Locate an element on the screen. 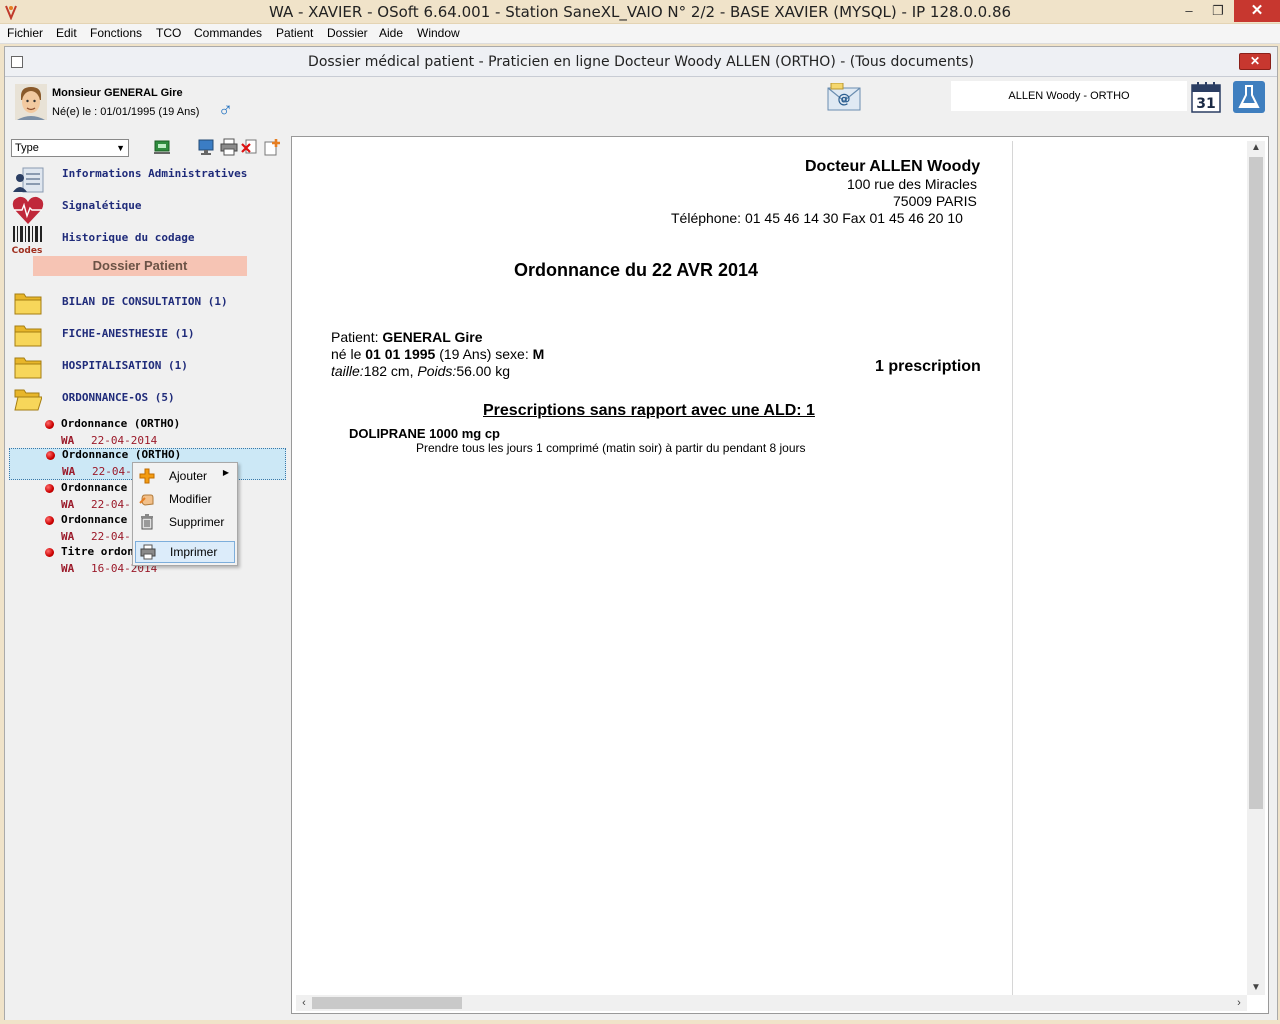 The image size is (1280, 1024). measures-line: taille:182 cm, Poids:56.00 kg is located at coordinates (420, 371).